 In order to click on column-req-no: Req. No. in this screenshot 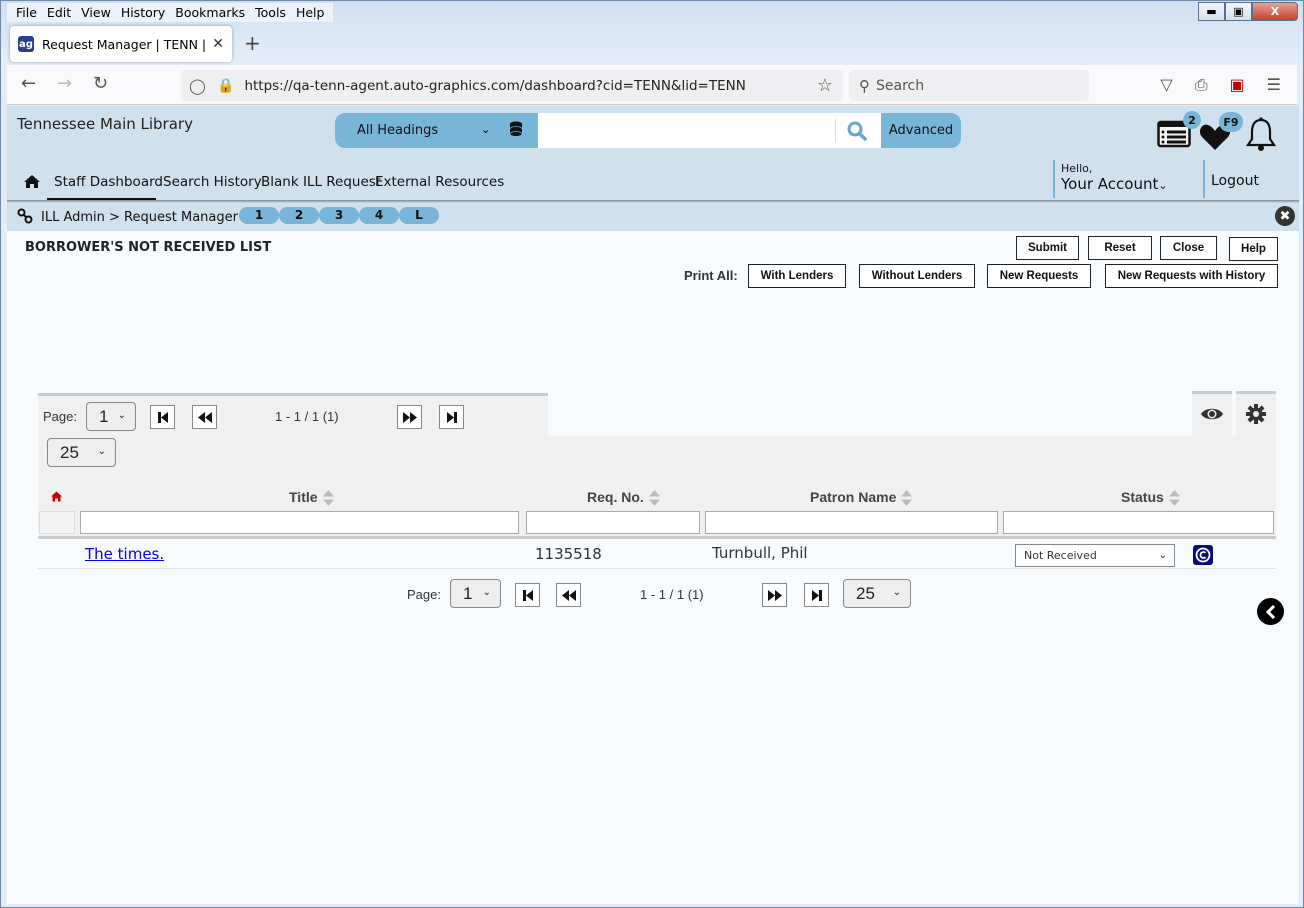, I will do `click(623, 498)`.